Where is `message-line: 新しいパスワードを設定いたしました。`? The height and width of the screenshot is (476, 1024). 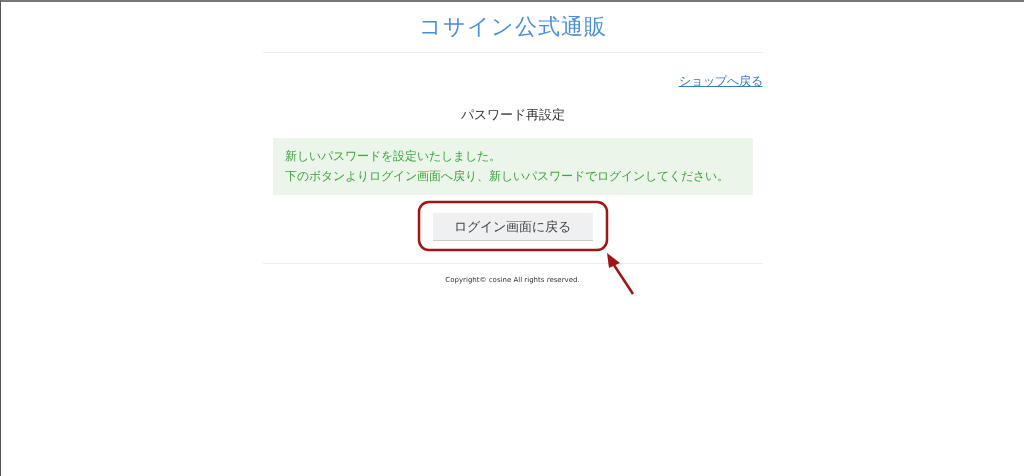
message-line: 新しいパスワードを設定いたしました。 is located at coordinates (393, 156).